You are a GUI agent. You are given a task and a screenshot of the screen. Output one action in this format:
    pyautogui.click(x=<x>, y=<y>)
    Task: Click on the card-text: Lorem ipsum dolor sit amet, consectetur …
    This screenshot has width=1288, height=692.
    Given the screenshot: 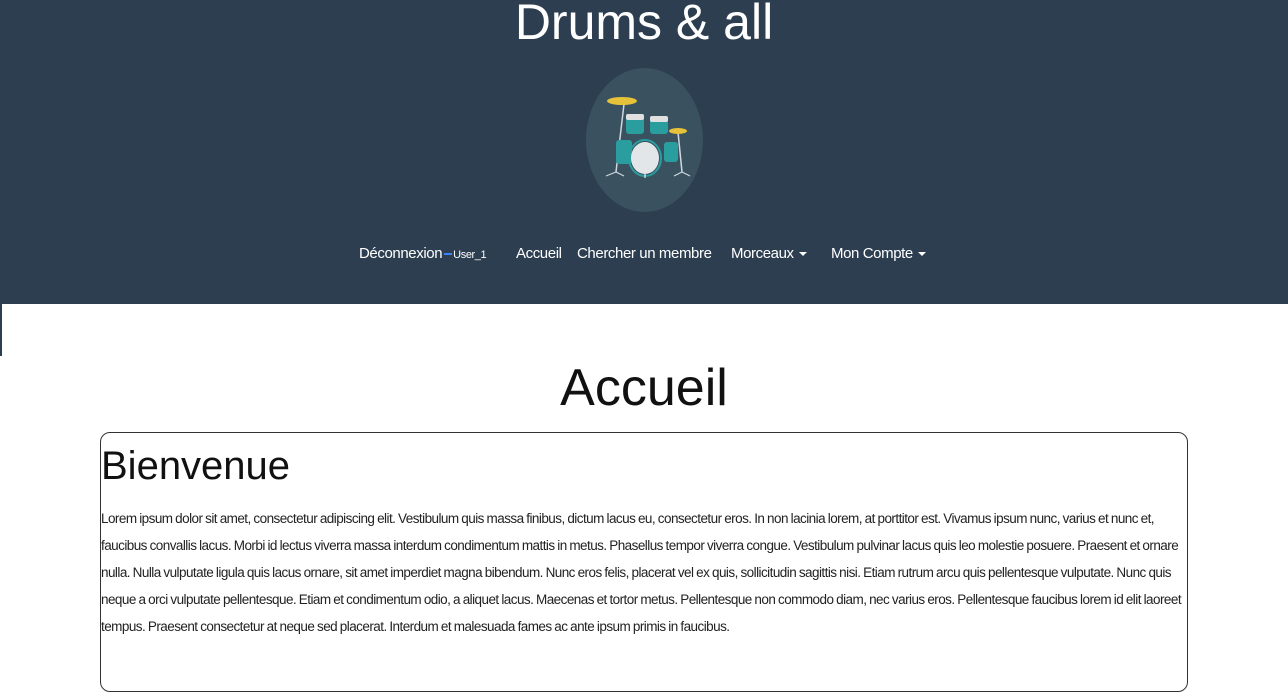 What is the action you would take?
    pyautogui.click(x=641, y=572)
    